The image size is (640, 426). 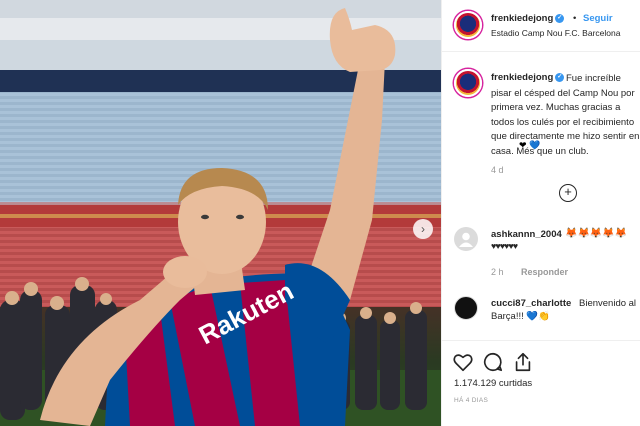 I want to click on likes-number: 1.174.129, so click(x=475, y=383).